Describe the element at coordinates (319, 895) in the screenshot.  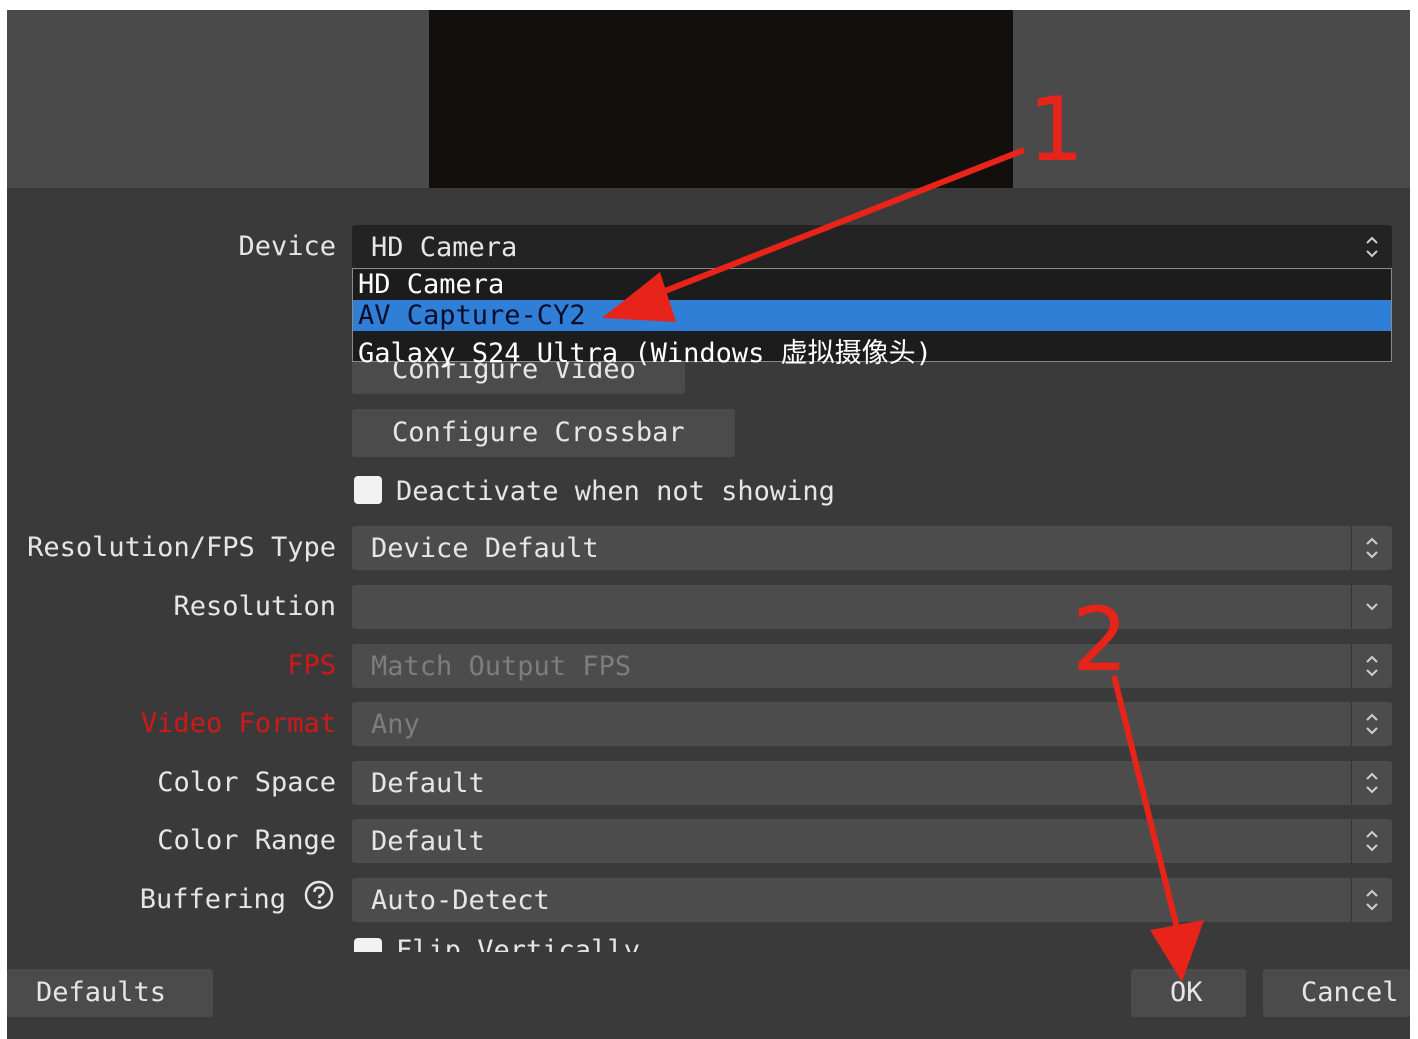
I see `help-circle-icon` at that location.